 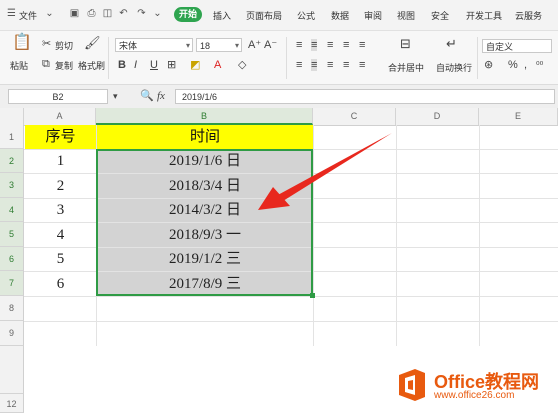 What do you see at coordinates (325, 171) in the screenshot?
I see `annotation-arrow` at bounding box center [325, 171].